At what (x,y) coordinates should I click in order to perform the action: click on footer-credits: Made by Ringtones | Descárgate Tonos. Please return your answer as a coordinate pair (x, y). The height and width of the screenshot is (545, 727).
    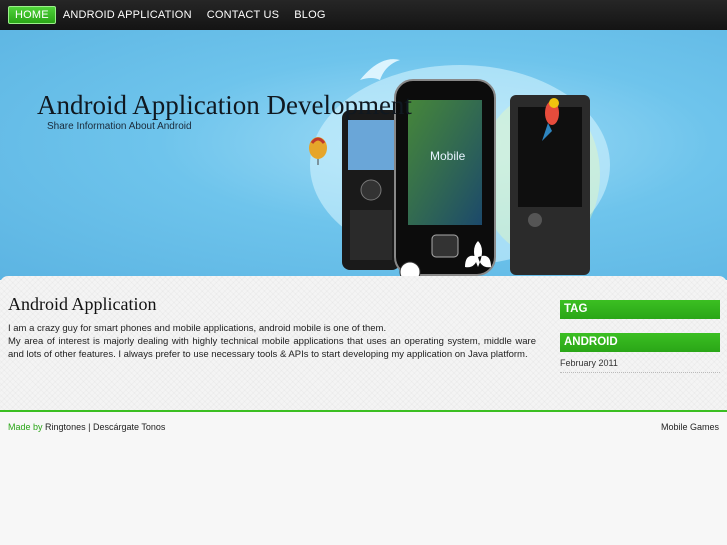
    Looking at the image, I should click on (86, 427).